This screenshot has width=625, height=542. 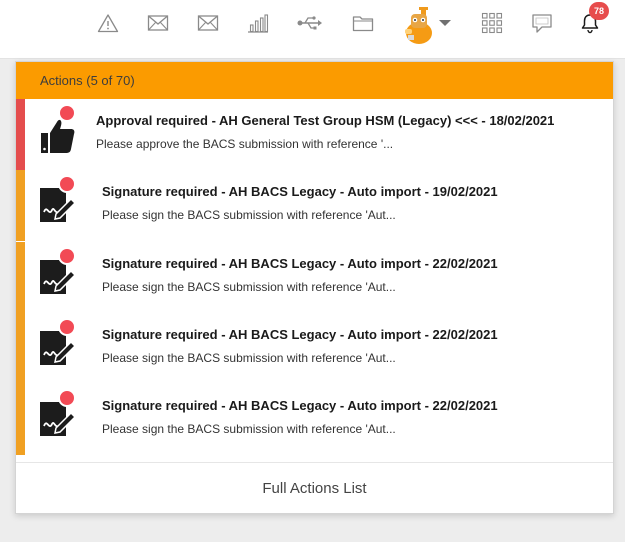 What do you see at coordinates (208, 23) in the screenshot?
I see `mail-outline-icon` at bounding box center [208, 23].